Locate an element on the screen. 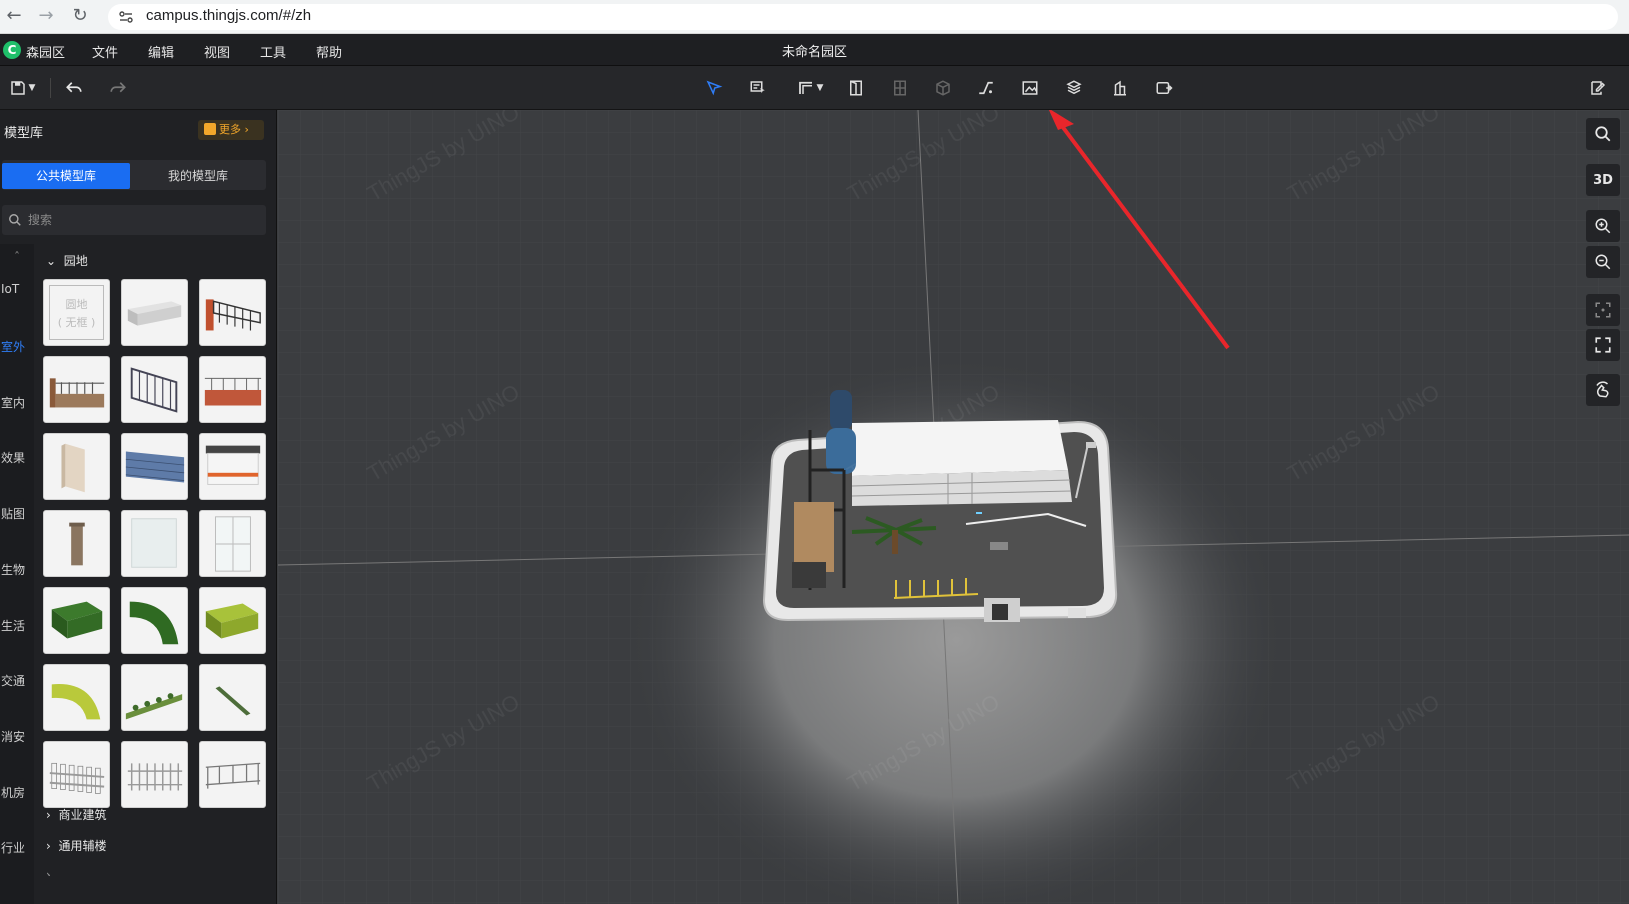 The height and width of the screenshot is (904, 1629). more-button: 更多 › is located at coordinates (231, 130).